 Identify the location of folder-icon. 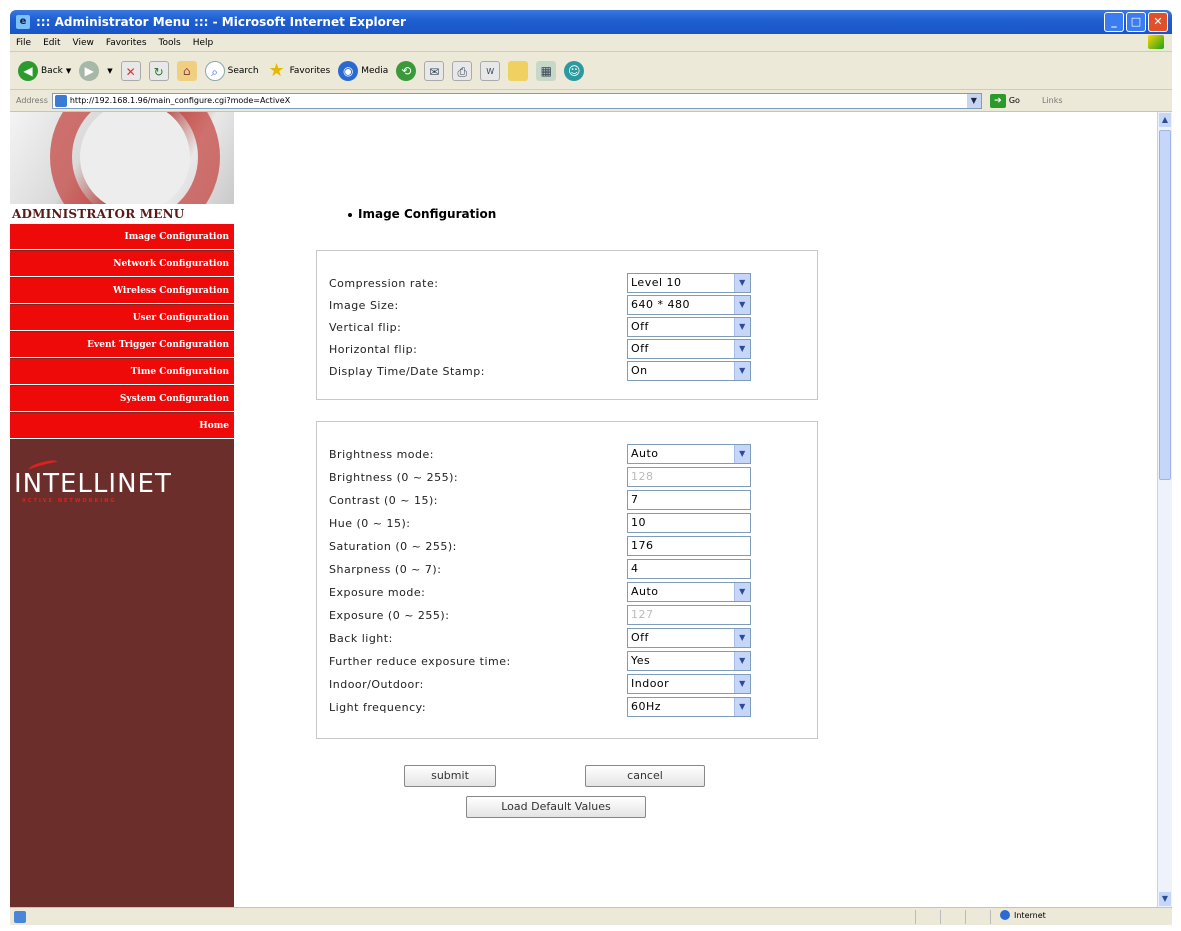
(518, 70).